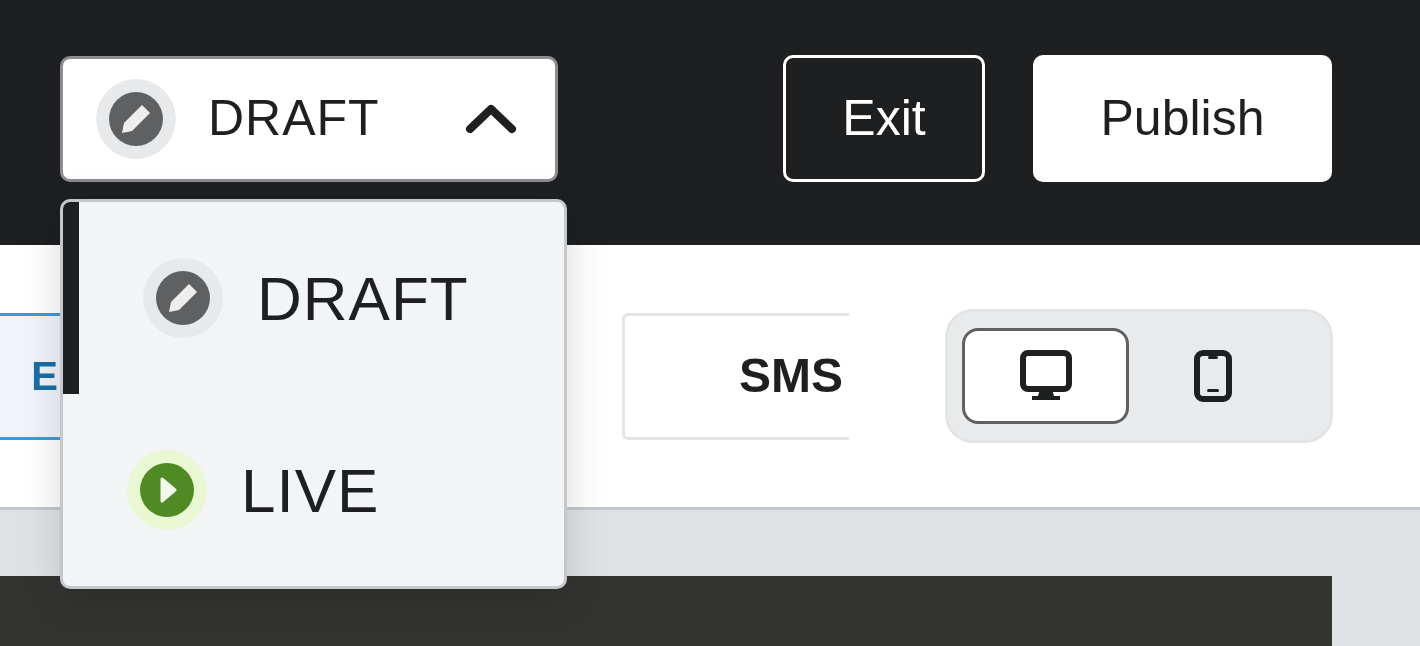 Image resolution: width=1420 pixels, height=646 pixels. What do you see at coordinates (884, 118) in the screenshot?
I see `exit-button: Exit` at bounding box center [884, 118].